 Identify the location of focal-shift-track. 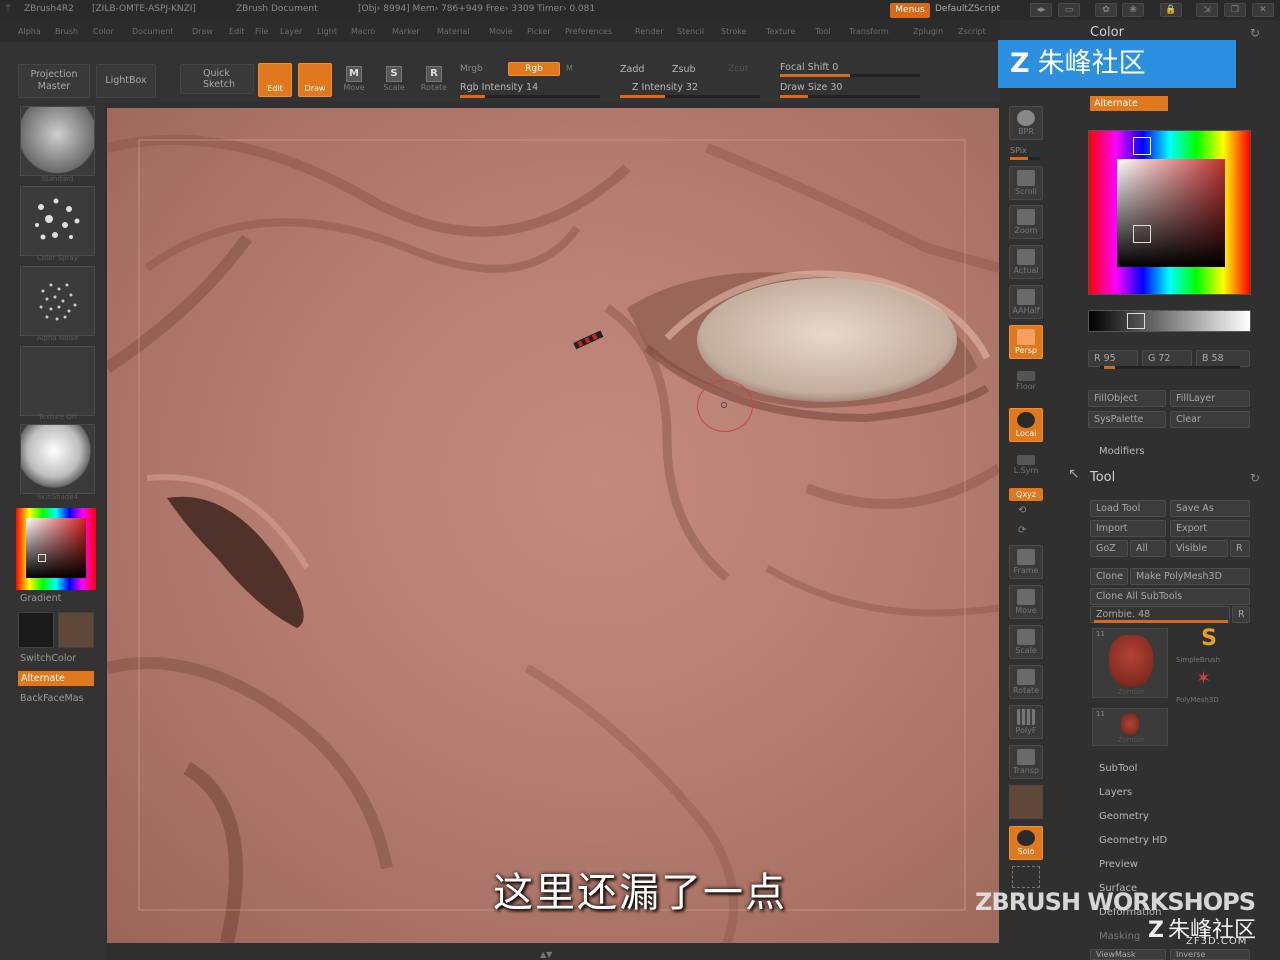
(850, 75).